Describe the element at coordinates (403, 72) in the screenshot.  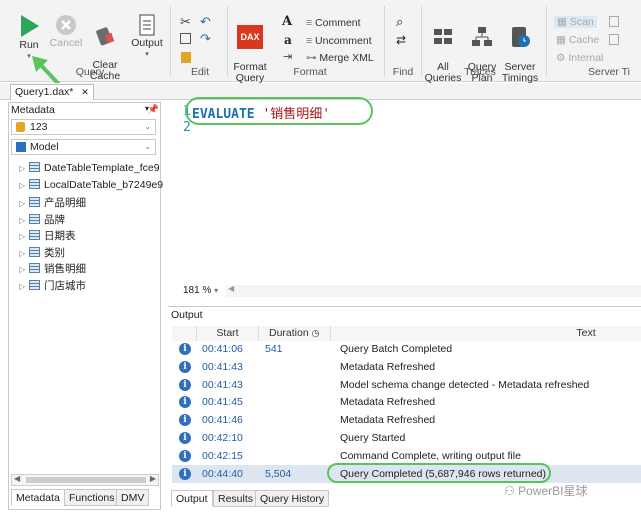
I see `find-group-label: Find` at that location.